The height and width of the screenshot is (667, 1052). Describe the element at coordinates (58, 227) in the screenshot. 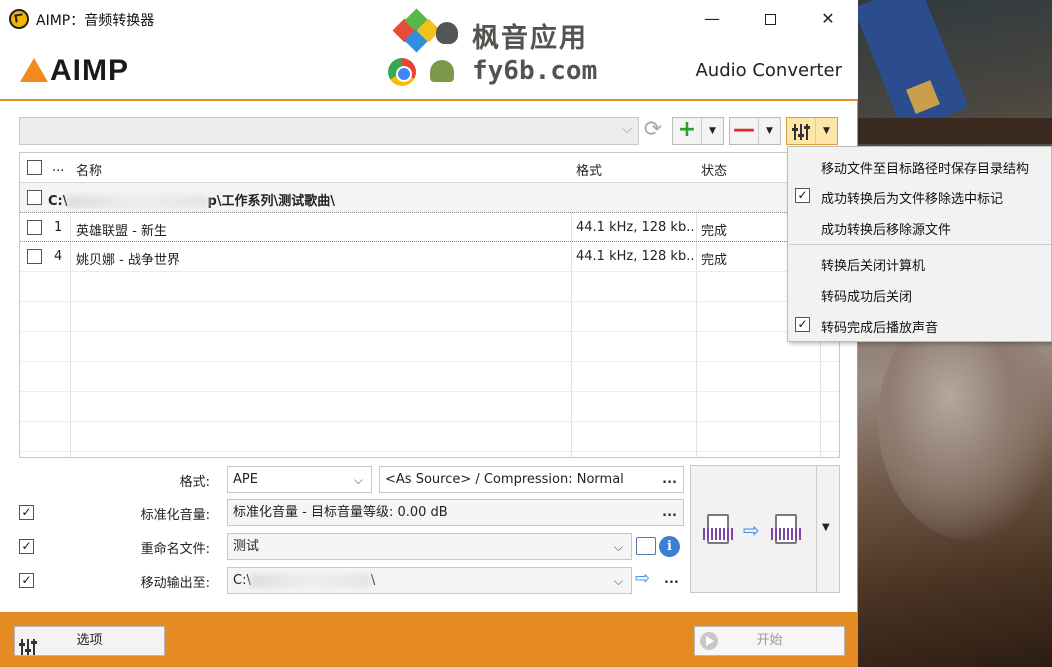

I see `row-index: 1` at that location.